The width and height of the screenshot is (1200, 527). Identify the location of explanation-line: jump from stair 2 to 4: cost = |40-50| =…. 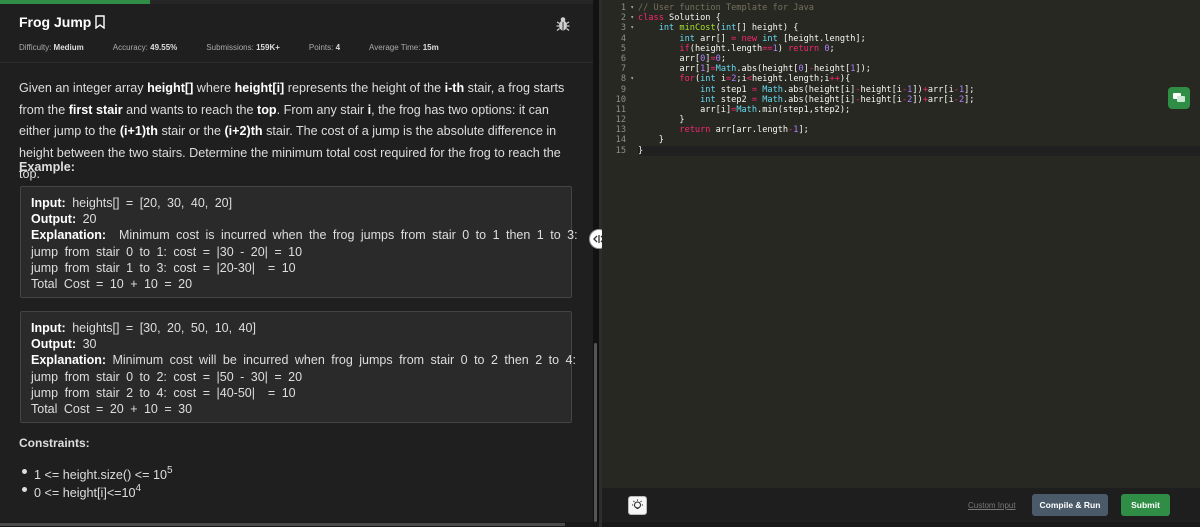
(163, 392).